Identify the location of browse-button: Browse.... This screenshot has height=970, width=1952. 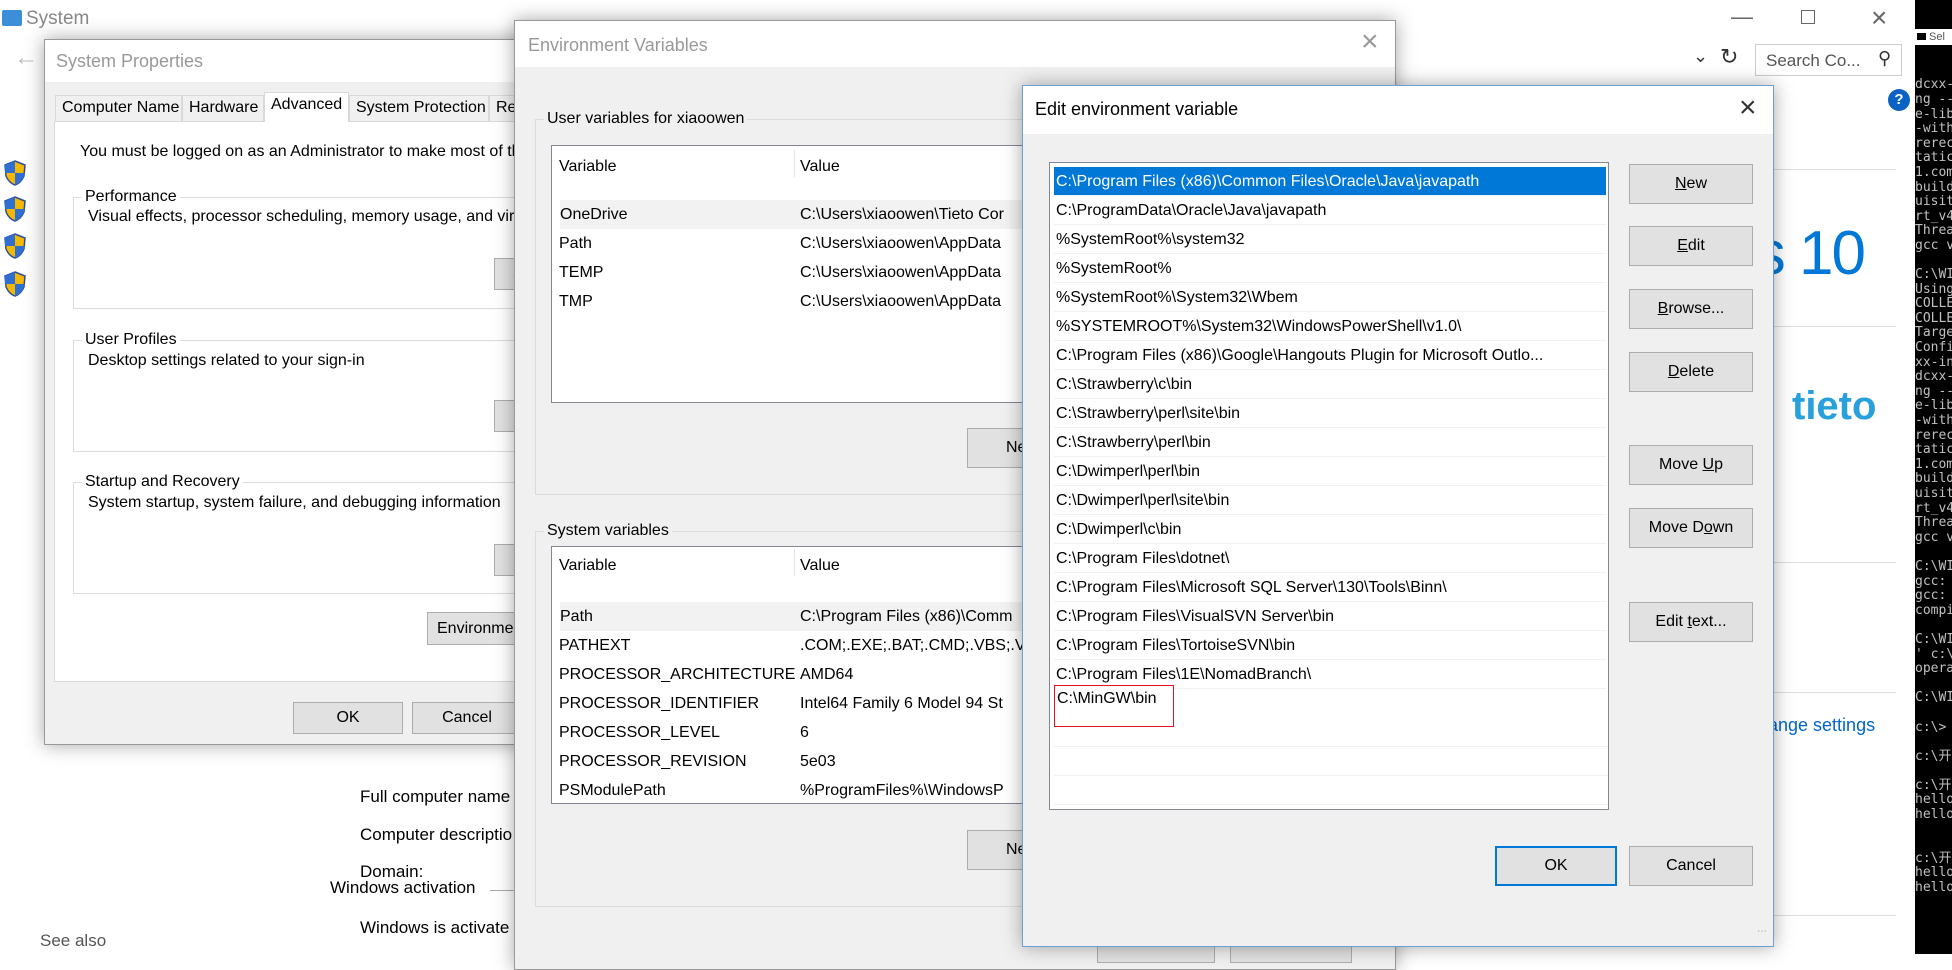
(1691, 309).